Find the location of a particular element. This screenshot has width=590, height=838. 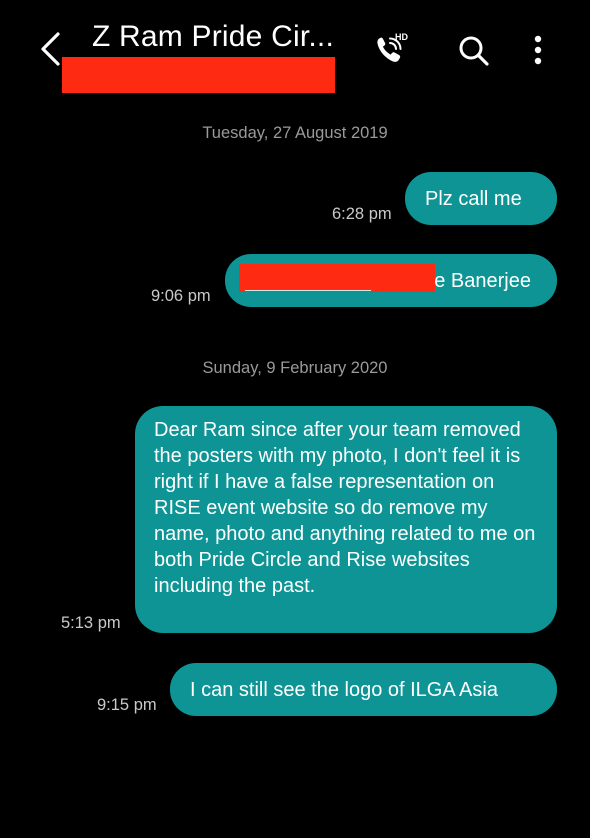

chat-header: Z Ram Pride Cir... HD is located at coordinates (295, 52).